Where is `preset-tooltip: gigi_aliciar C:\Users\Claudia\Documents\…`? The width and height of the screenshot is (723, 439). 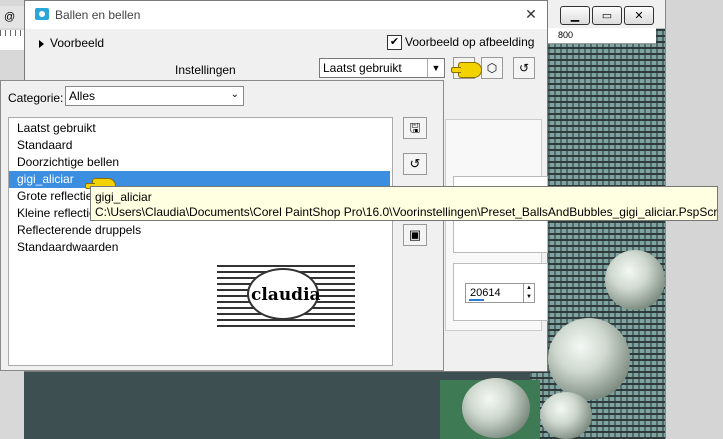 preset-tooltip: gigi_aliciar C:\Users\Claudia\Documents\… is located at coordinates (404, 203).